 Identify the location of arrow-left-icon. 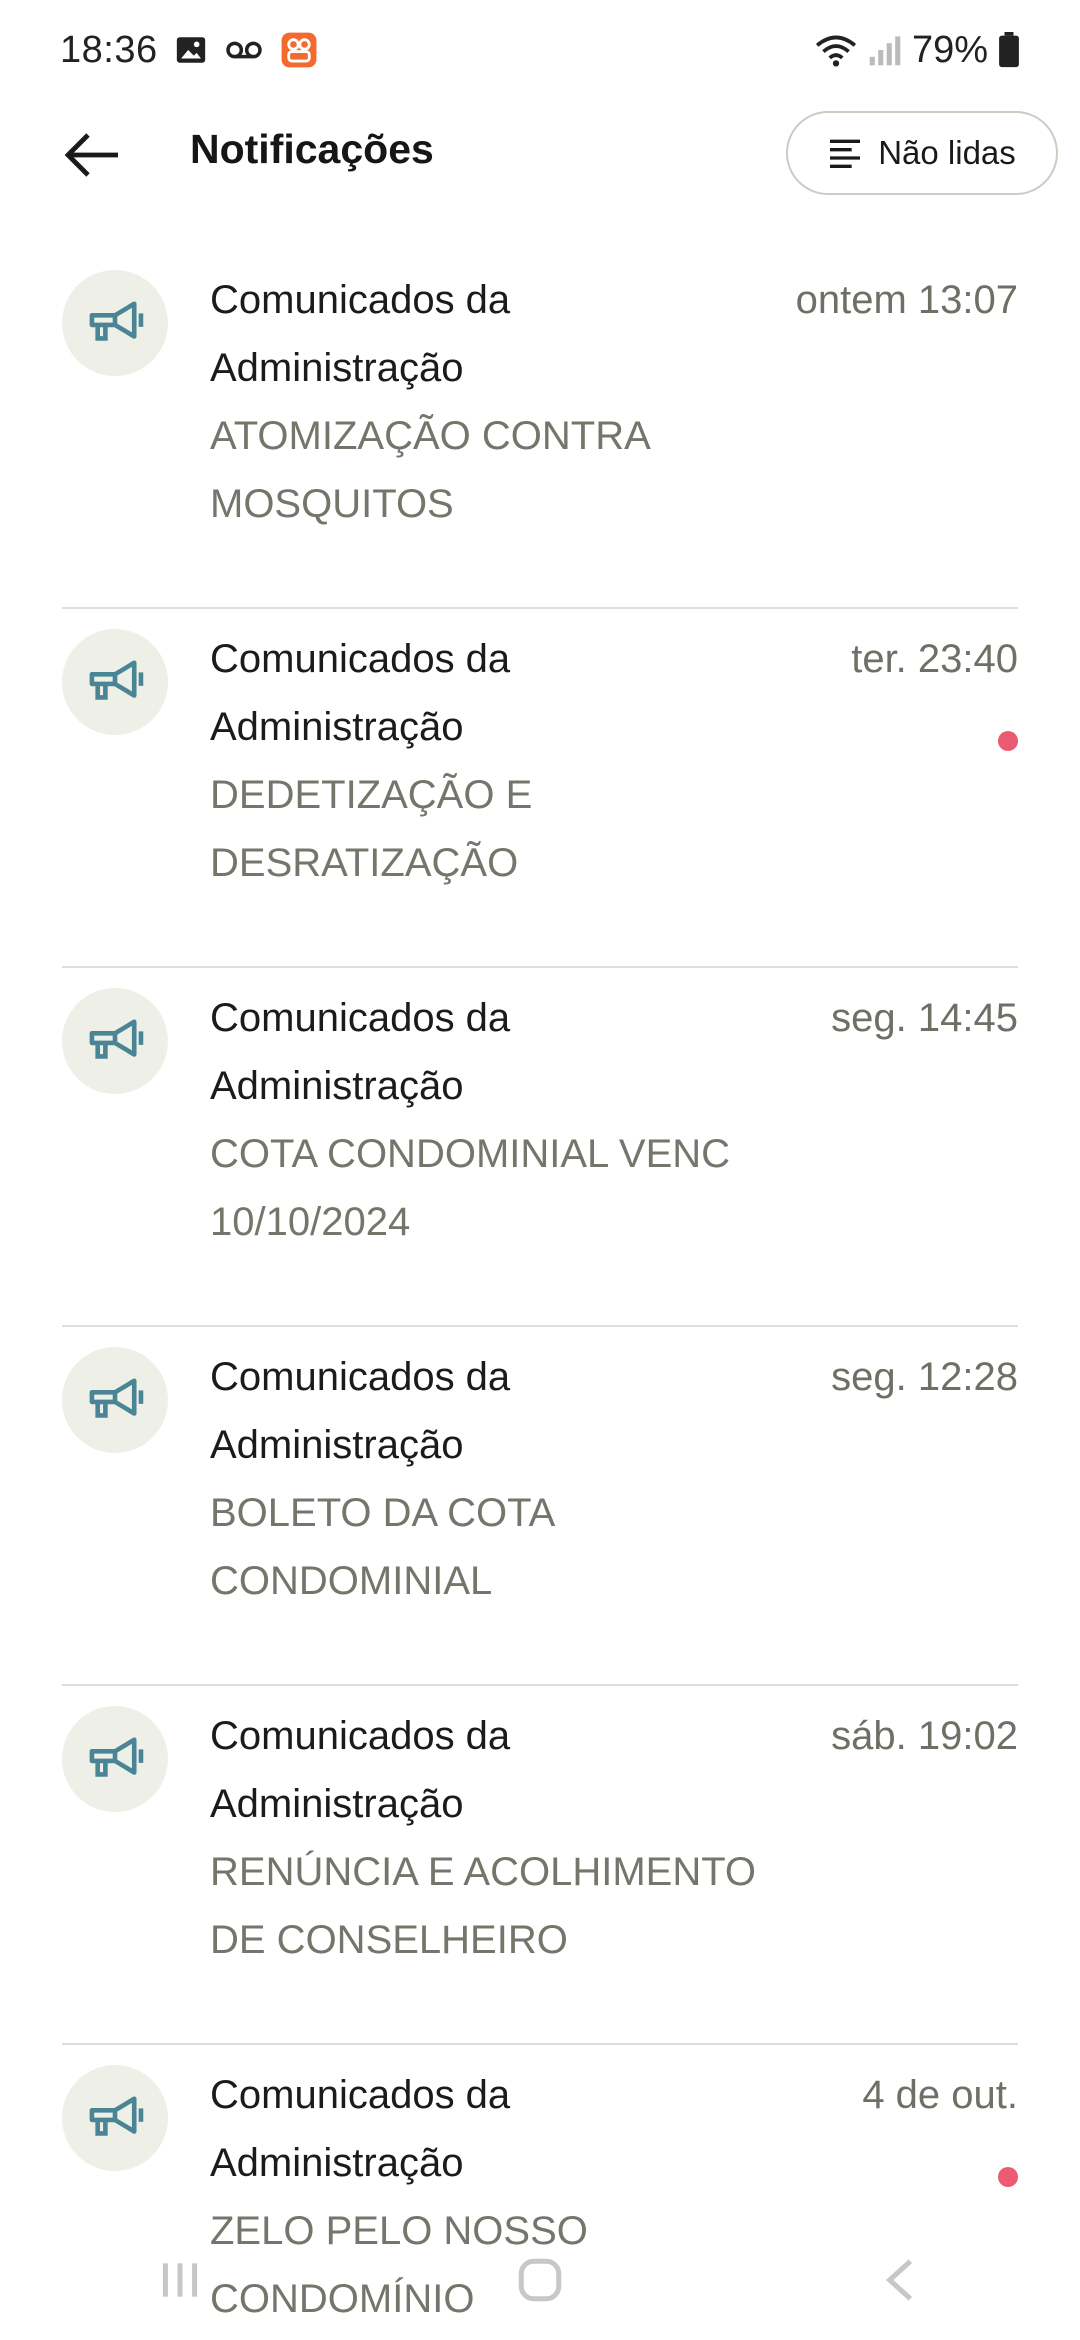
(91, 155).